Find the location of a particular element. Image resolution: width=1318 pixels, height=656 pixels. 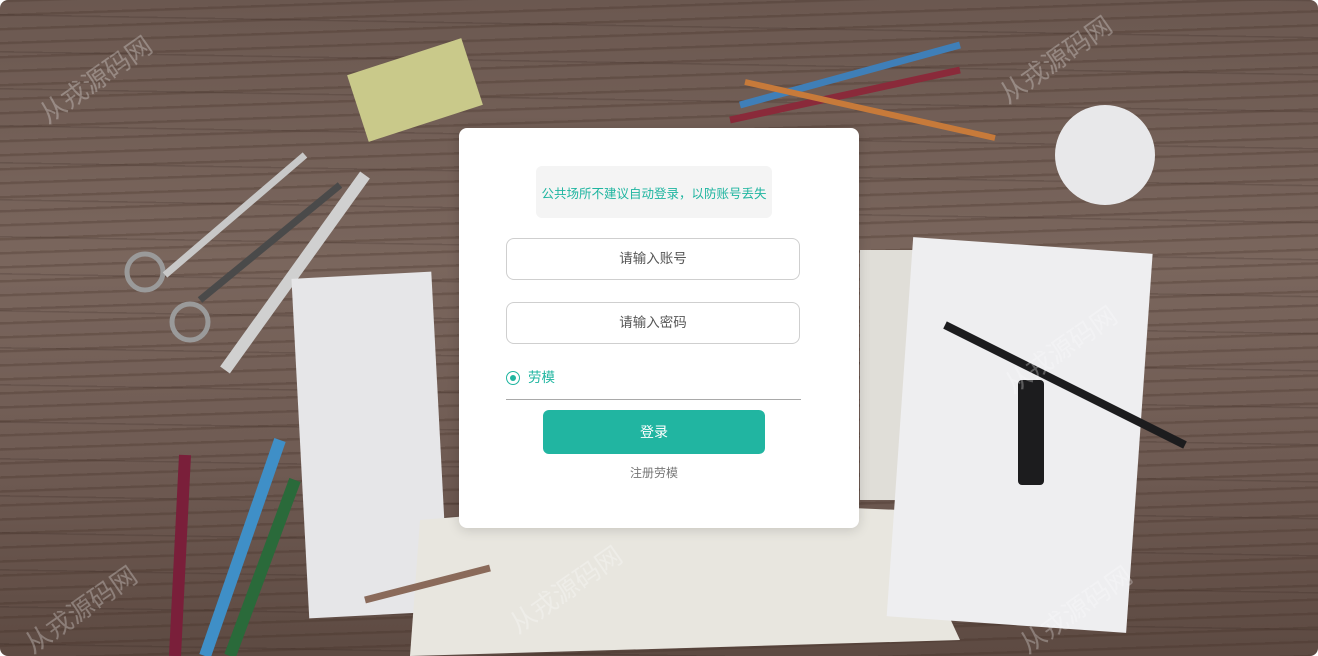

radio-selected-dot is located at coordinates (513, 378).